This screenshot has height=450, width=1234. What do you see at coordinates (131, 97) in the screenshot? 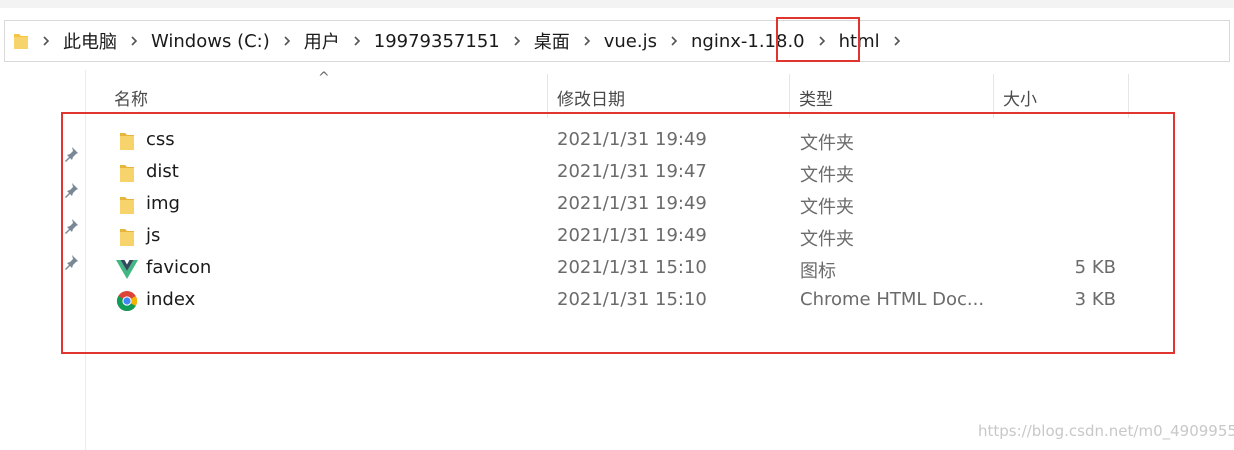
I see `column-header-name: 名称` at bounding box center [131, 97].